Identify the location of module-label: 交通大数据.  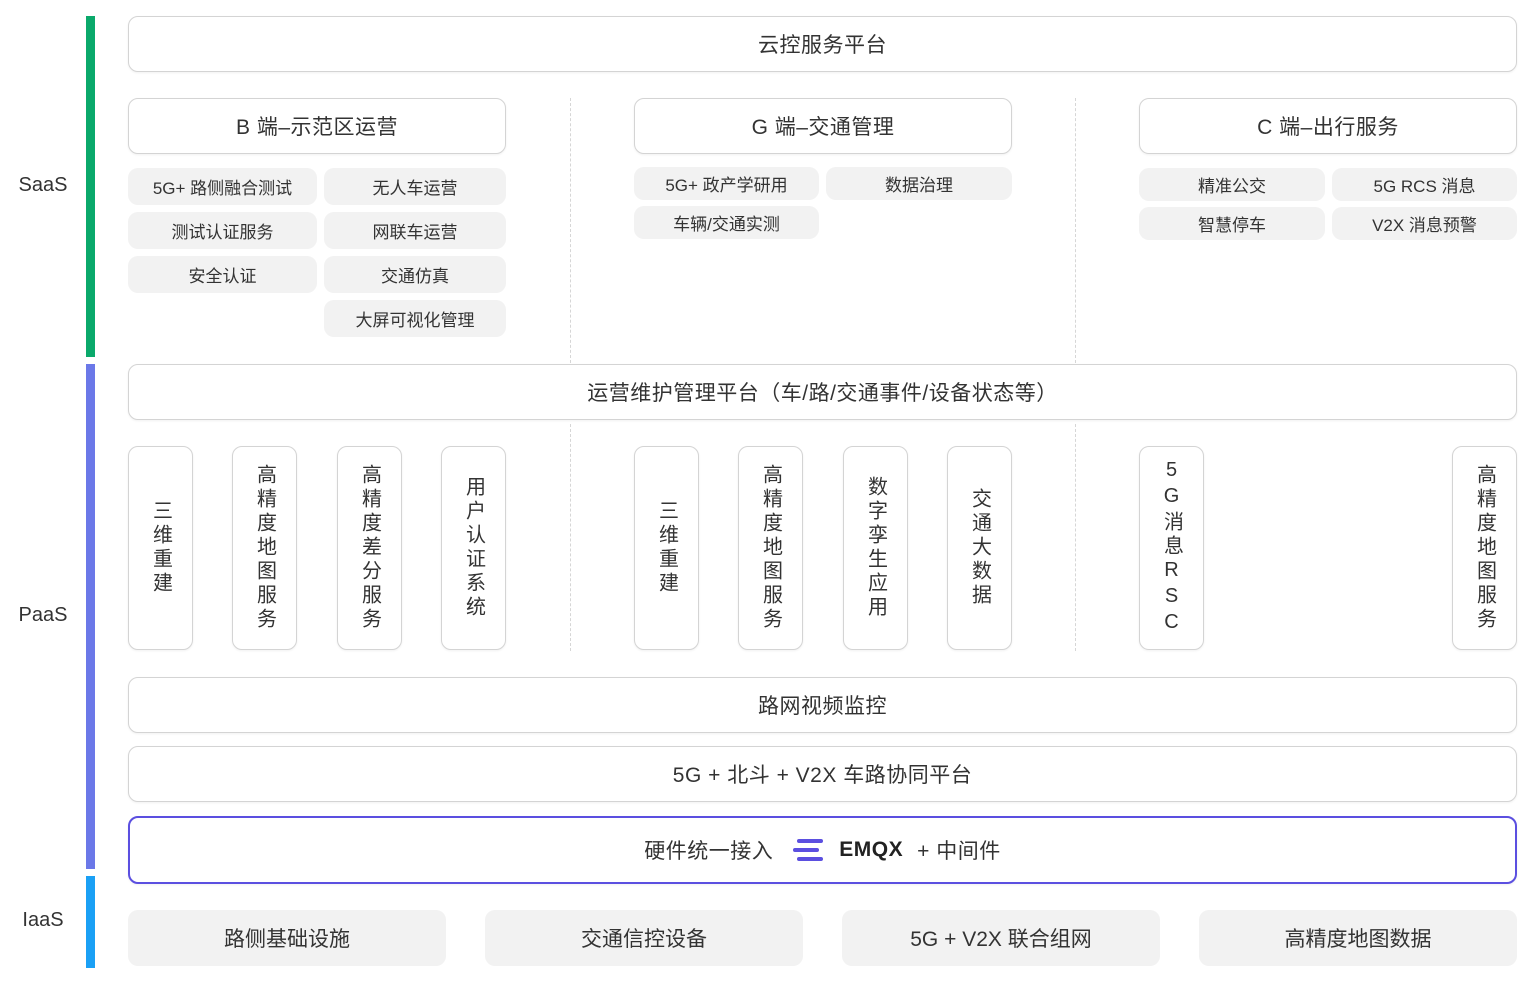
(979, 548).